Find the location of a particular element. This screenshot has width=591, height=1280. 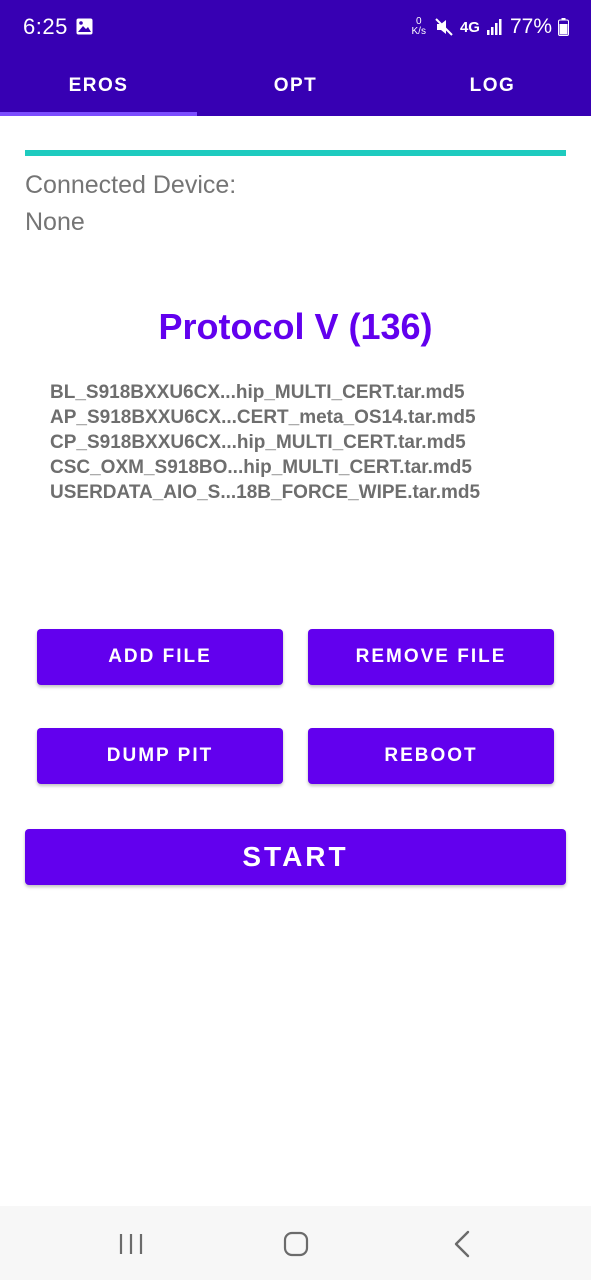

tab-bar: EROS OPT LOG is located at coordinates (295, 86).